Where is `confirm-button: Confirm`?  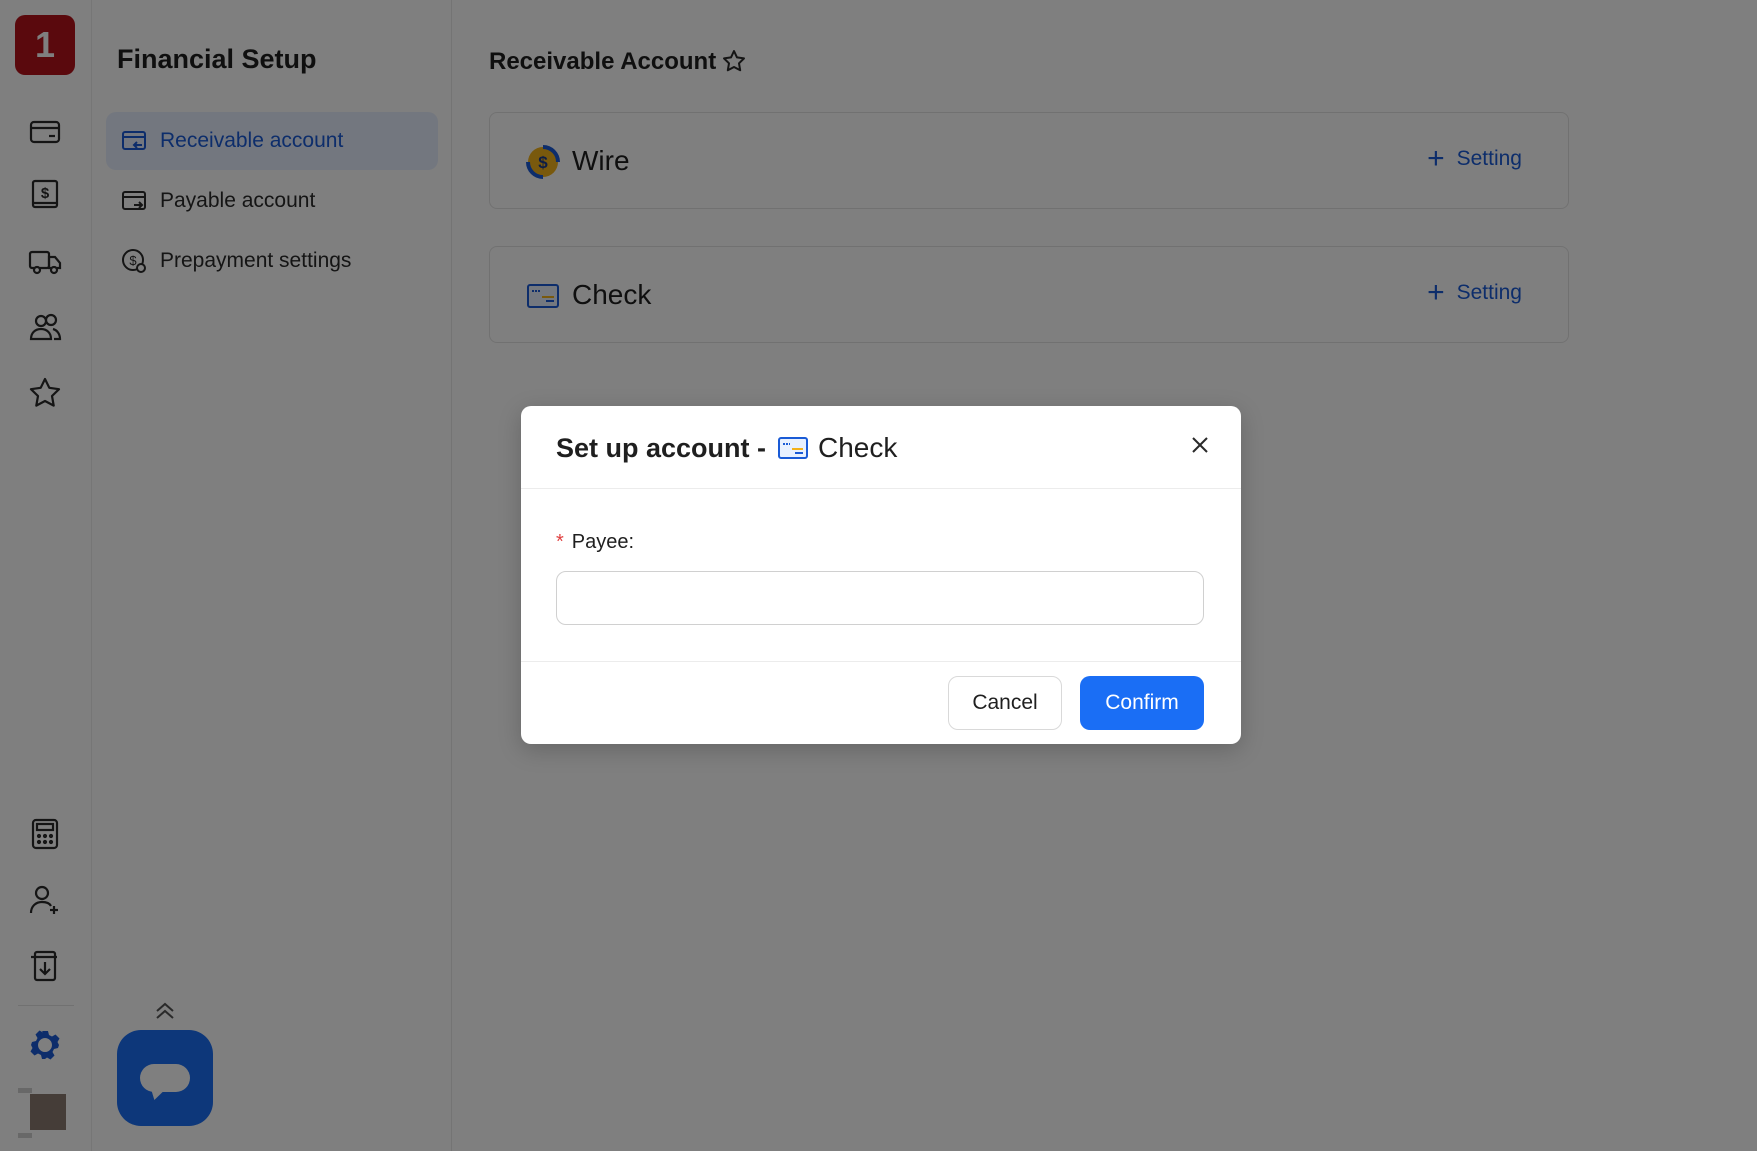 confirm-button: Confirm is located at coordinates (1142, 703).